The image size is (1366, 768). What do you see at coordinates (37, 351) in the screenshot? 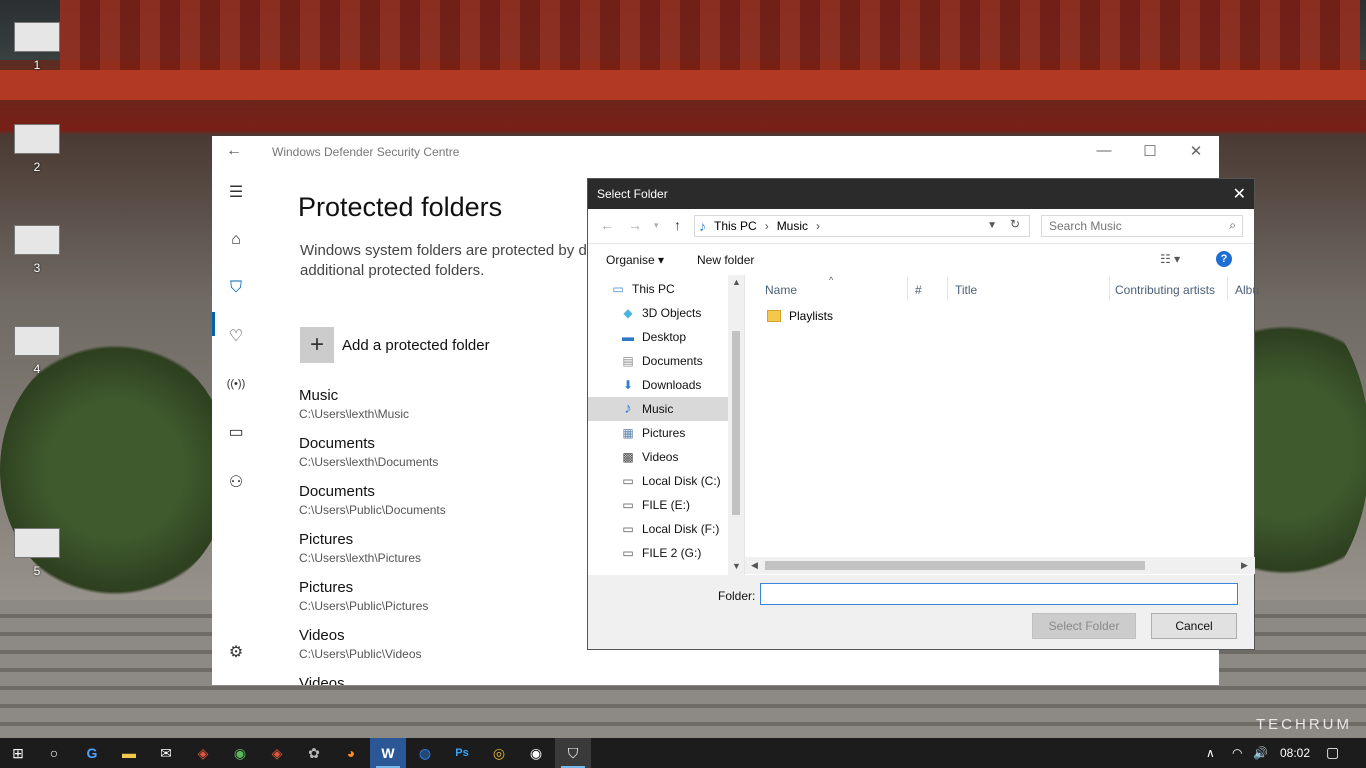
I see `desktop-icon-4: 4` at bounding box center [37, 351].